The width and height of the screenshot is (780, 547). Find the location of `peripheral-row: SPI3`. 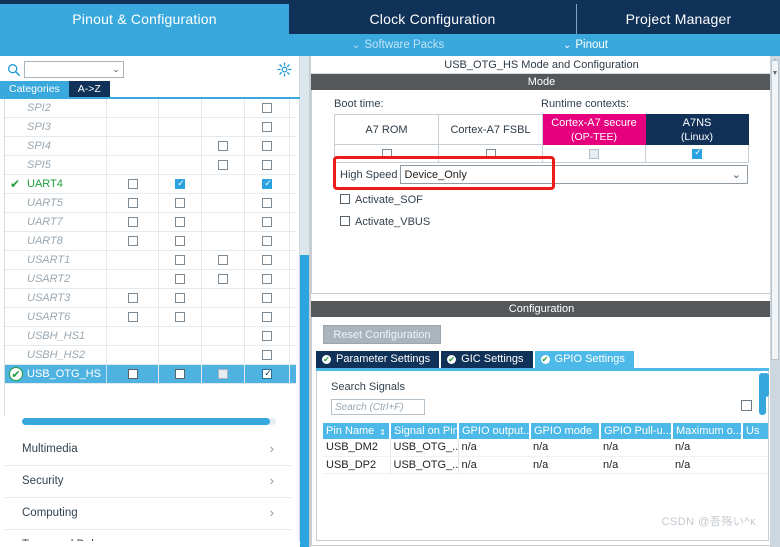

peripheral-row: SPI3 is located at coordinates (150, 127).